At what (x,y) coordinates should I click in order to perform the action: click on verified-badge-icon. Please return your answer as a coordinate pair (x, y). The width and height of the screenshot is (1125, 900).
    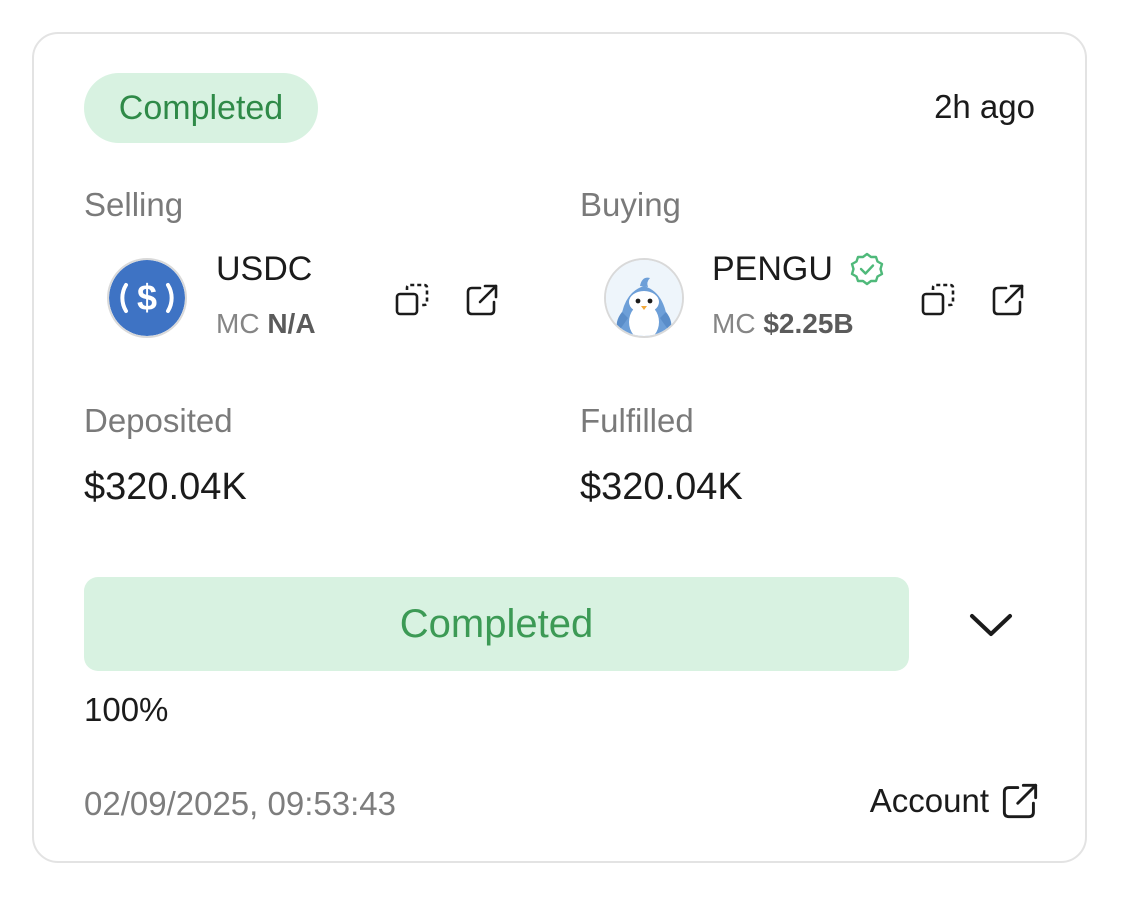
    Looking at the image, I should click on (867, 269).